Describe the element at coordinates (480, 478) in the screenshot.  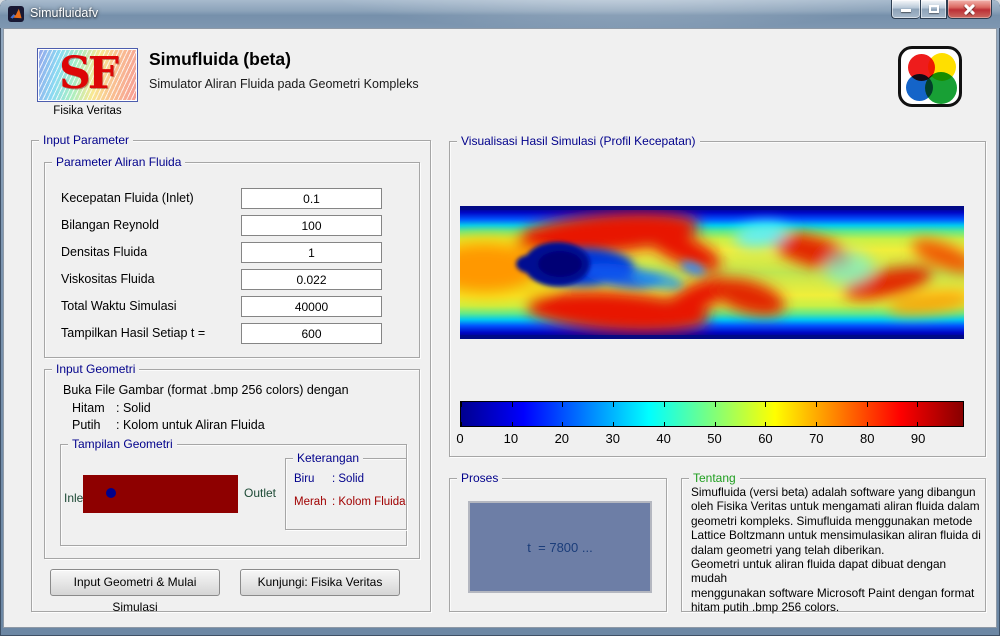
I see `proses-title: Proses` at that location.